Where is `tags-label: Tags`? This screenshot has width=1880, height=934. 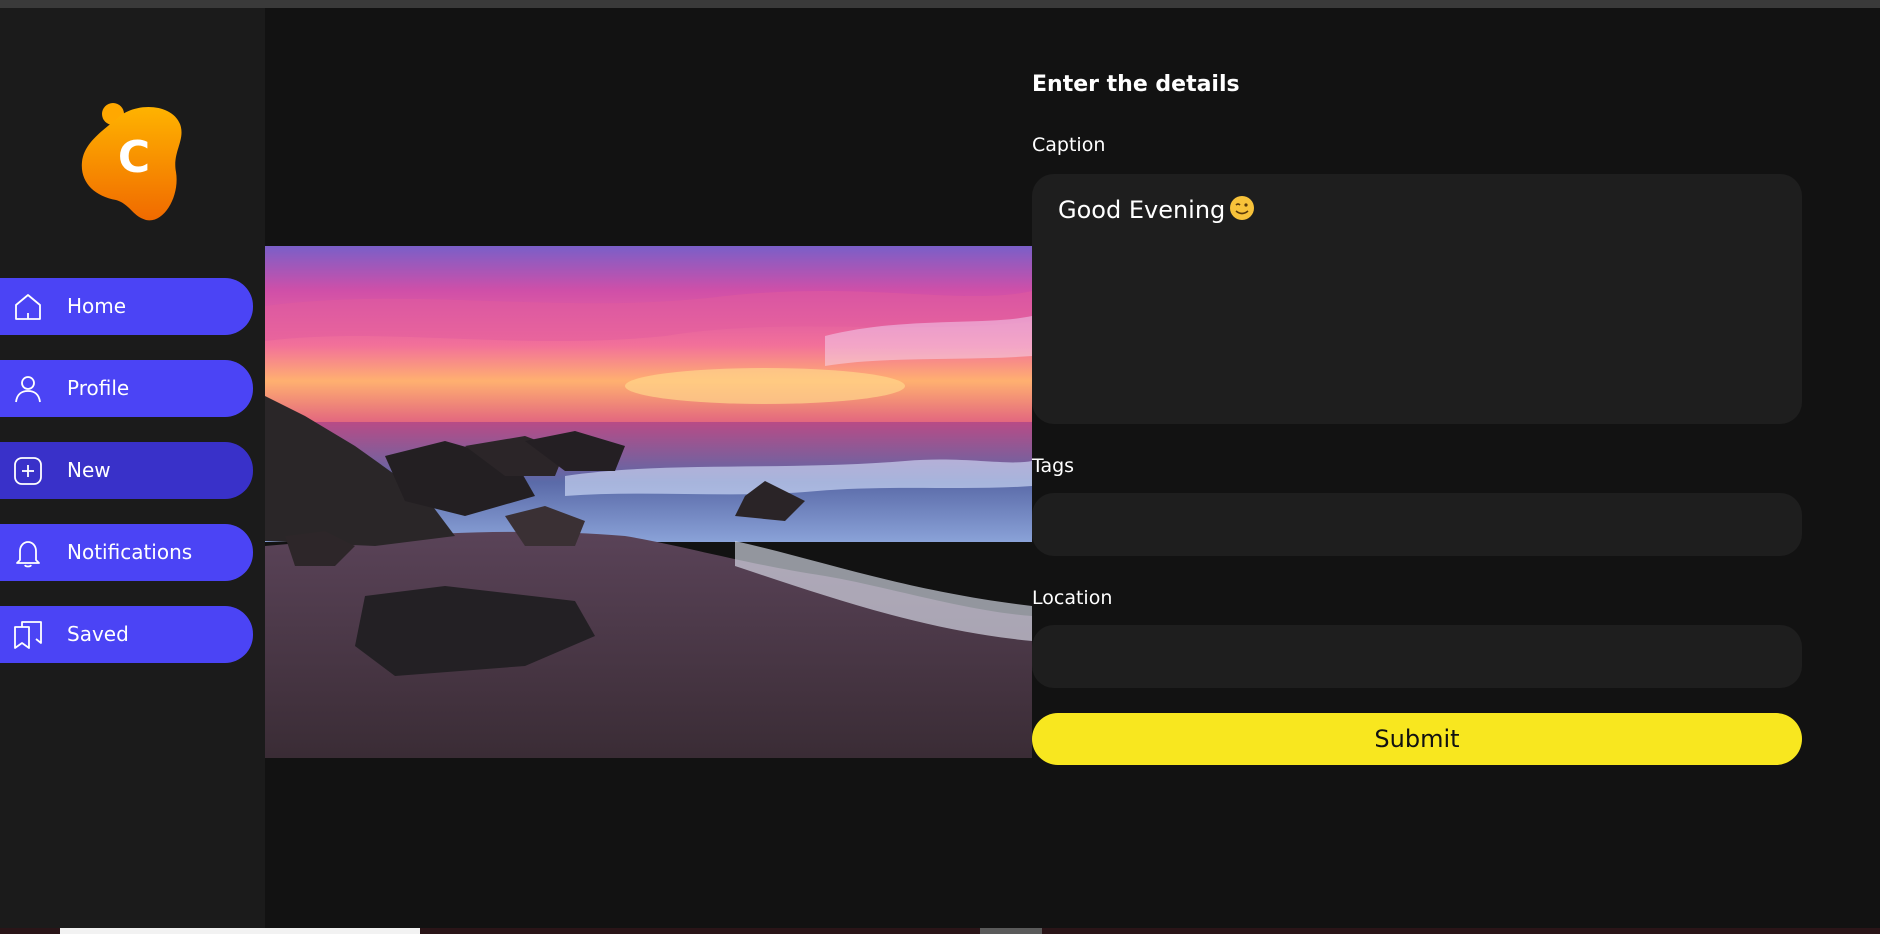 tags-label: Tags is located at coordinates (1053, 466).